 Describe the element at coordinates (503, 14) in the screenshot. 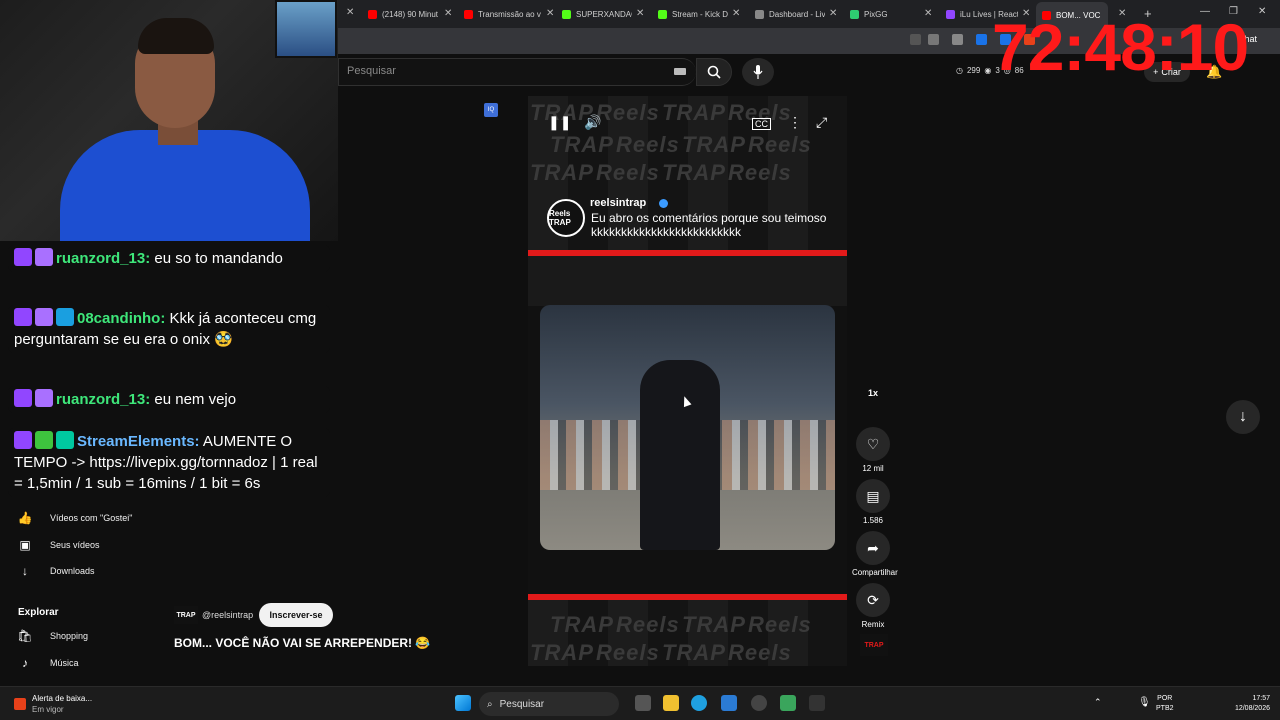

I see `browser-tab: Transmissão ao v` at that location.